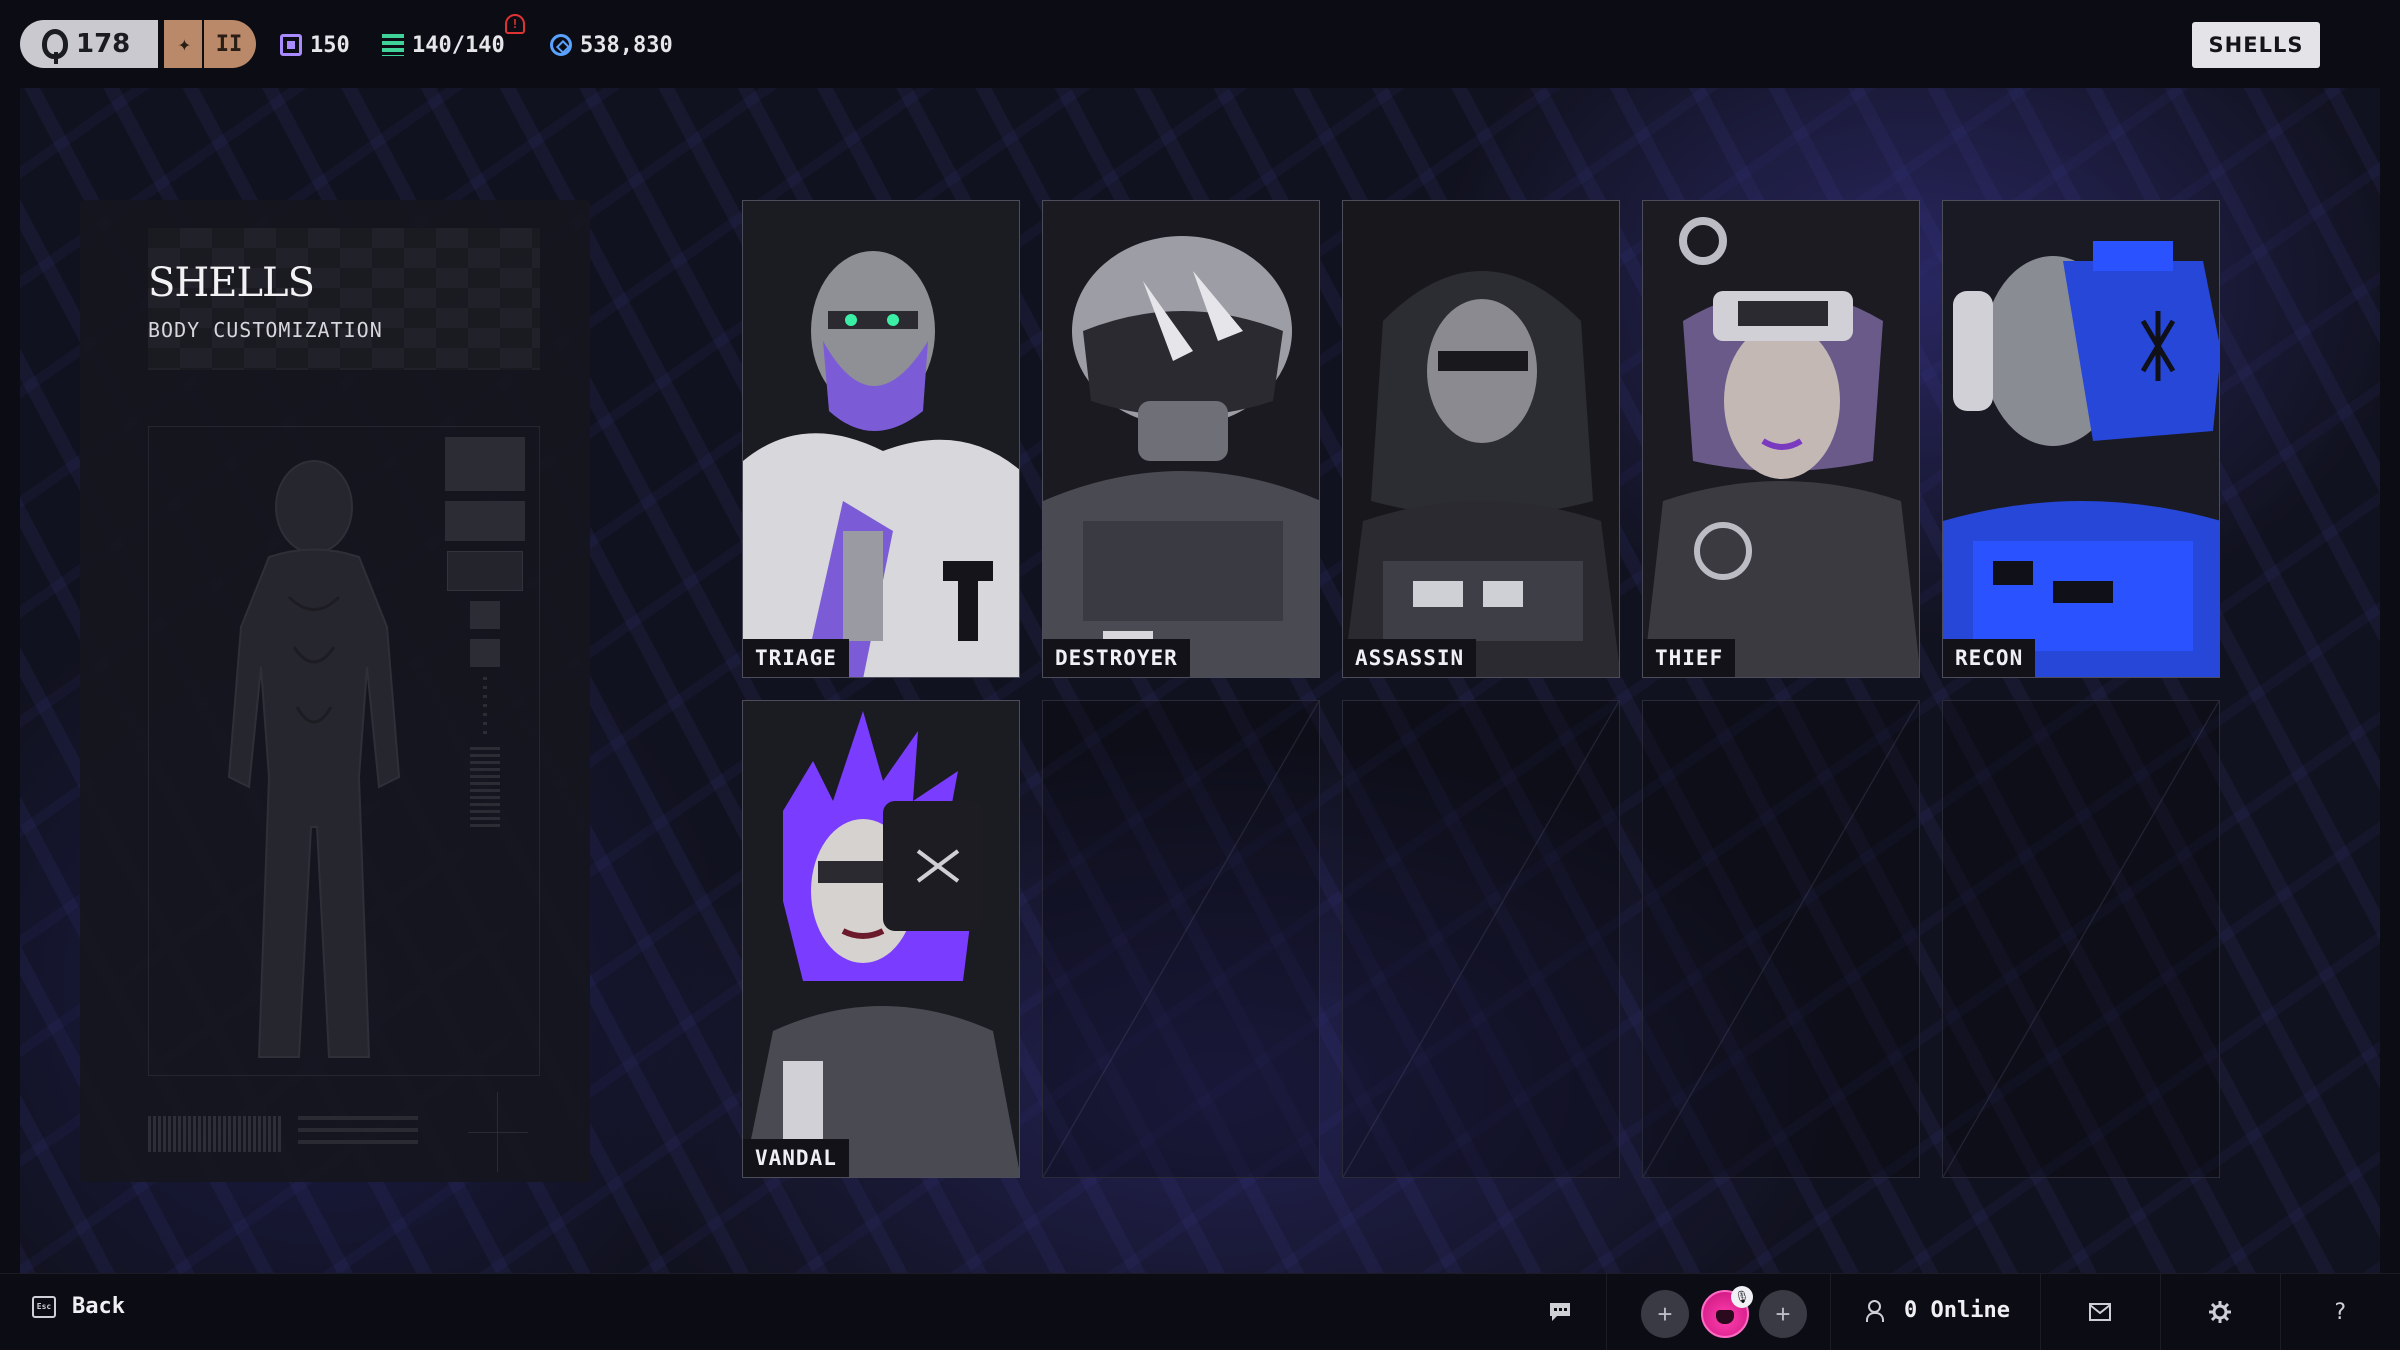 The height and width of the screenshot is (1350, 2400). I want to click on back-button: Esc Back, so click(78, 1306).